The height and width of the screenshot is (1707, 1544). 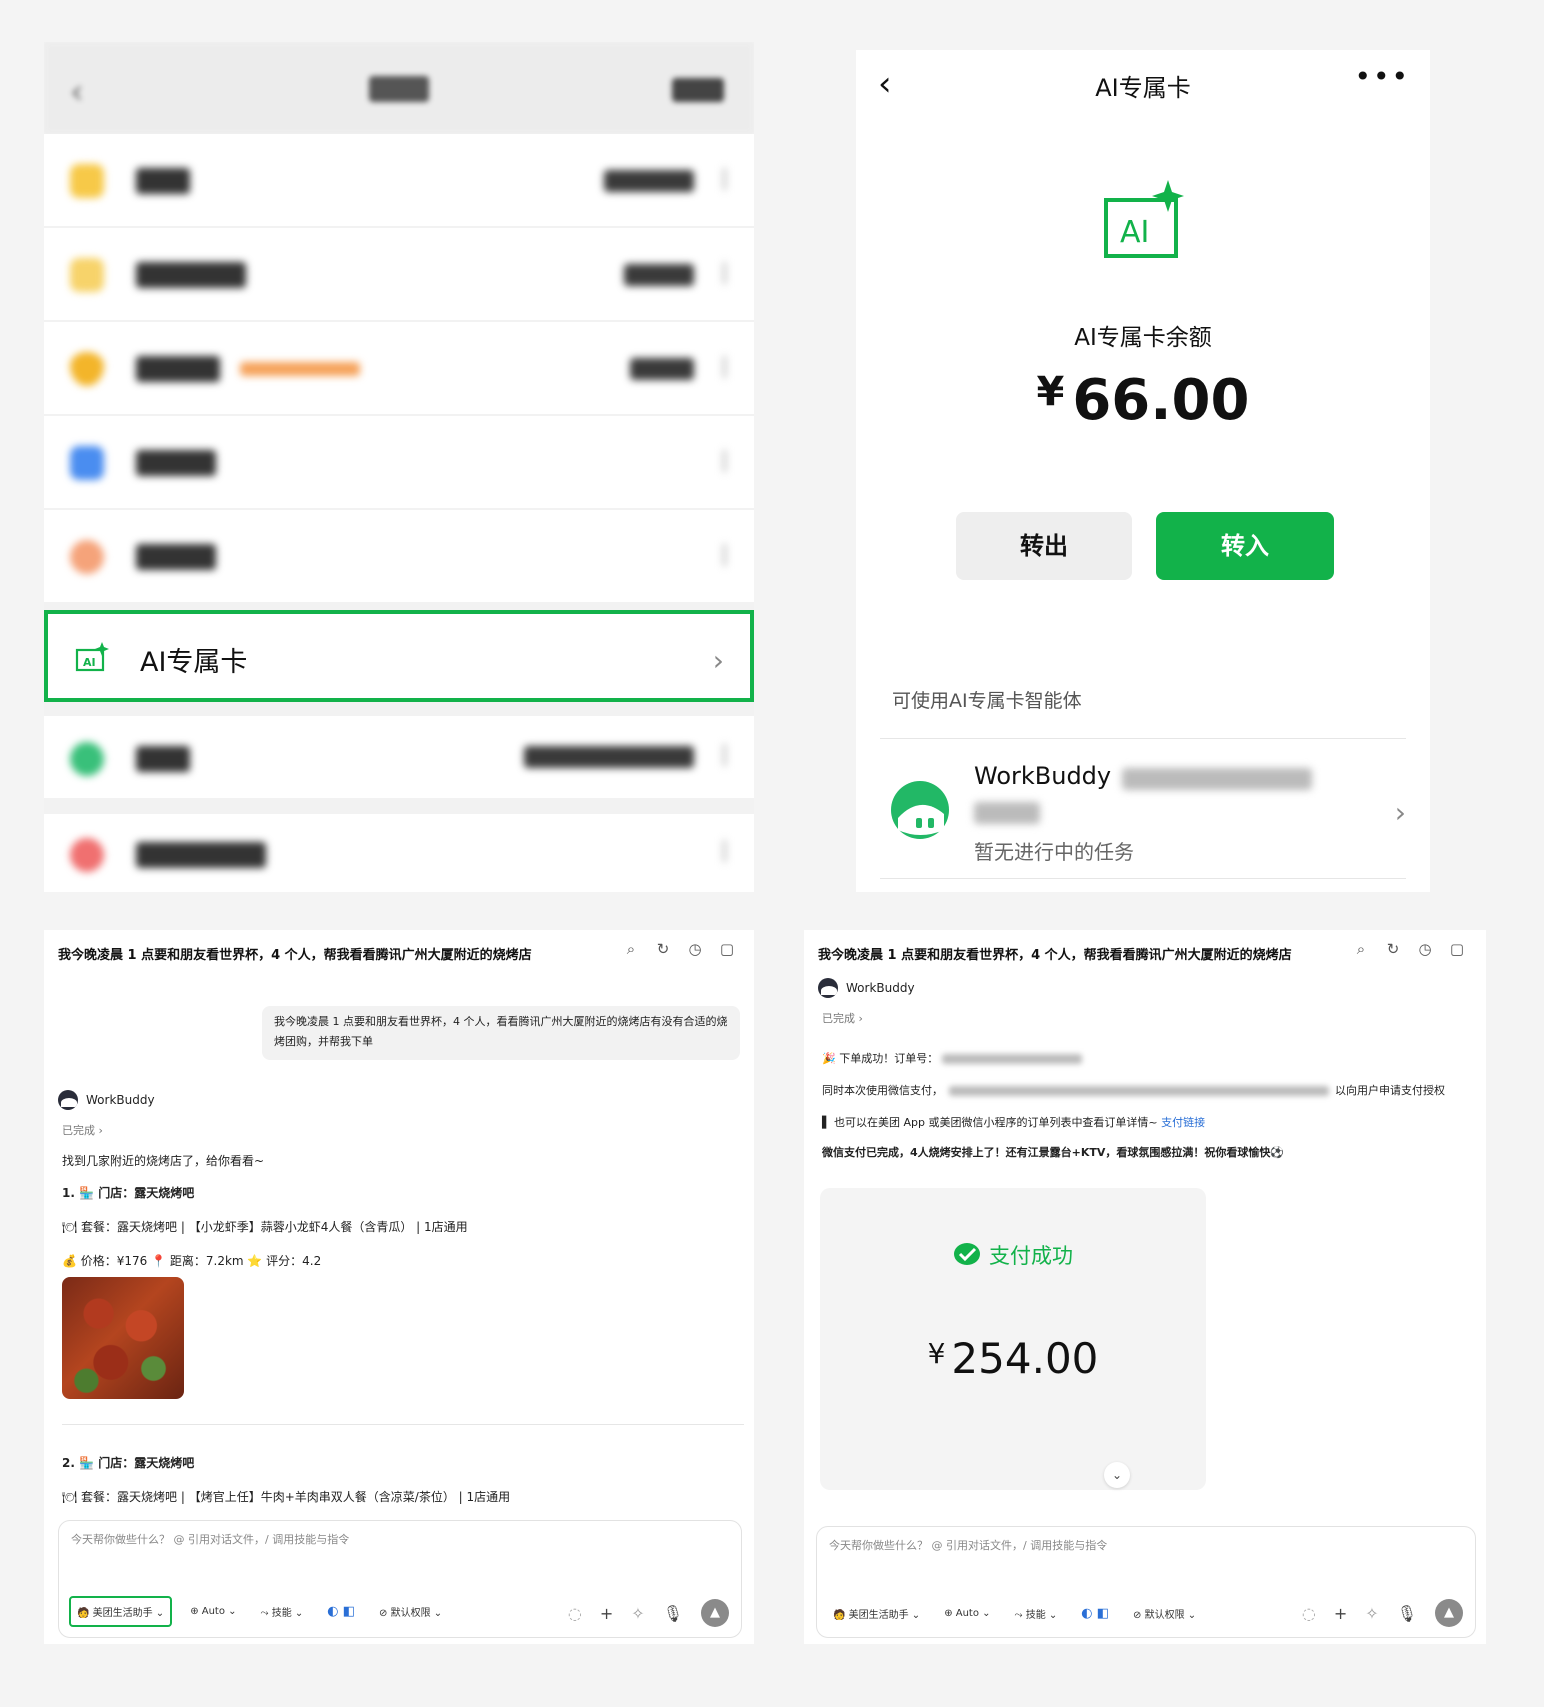 What do you see at coordinates (698, 90) in the screenshot?
I see `bill-link-blurred` at bounding box center [698, 90].